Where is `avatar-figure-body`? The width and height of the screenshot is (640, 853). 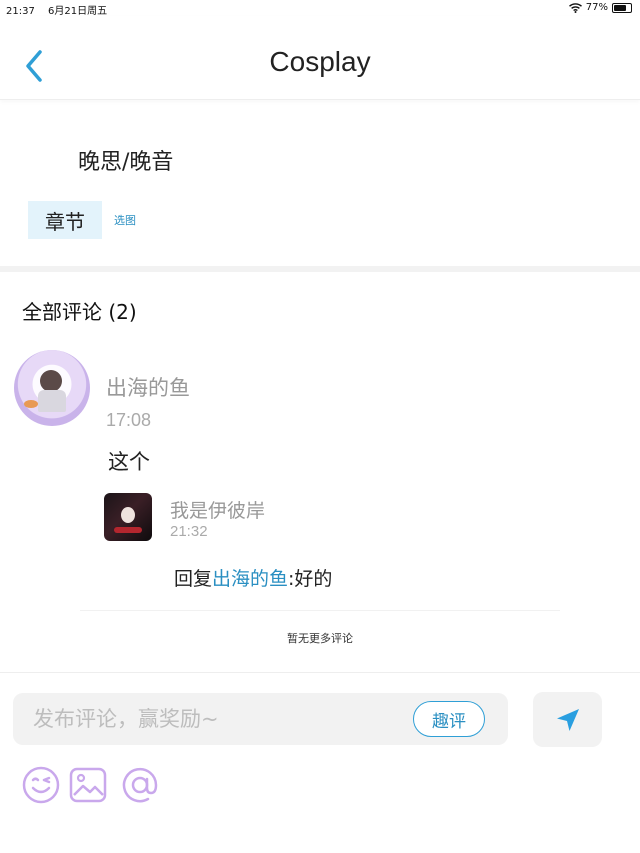
avatar-figure-body is located at coordinates (52, 401).